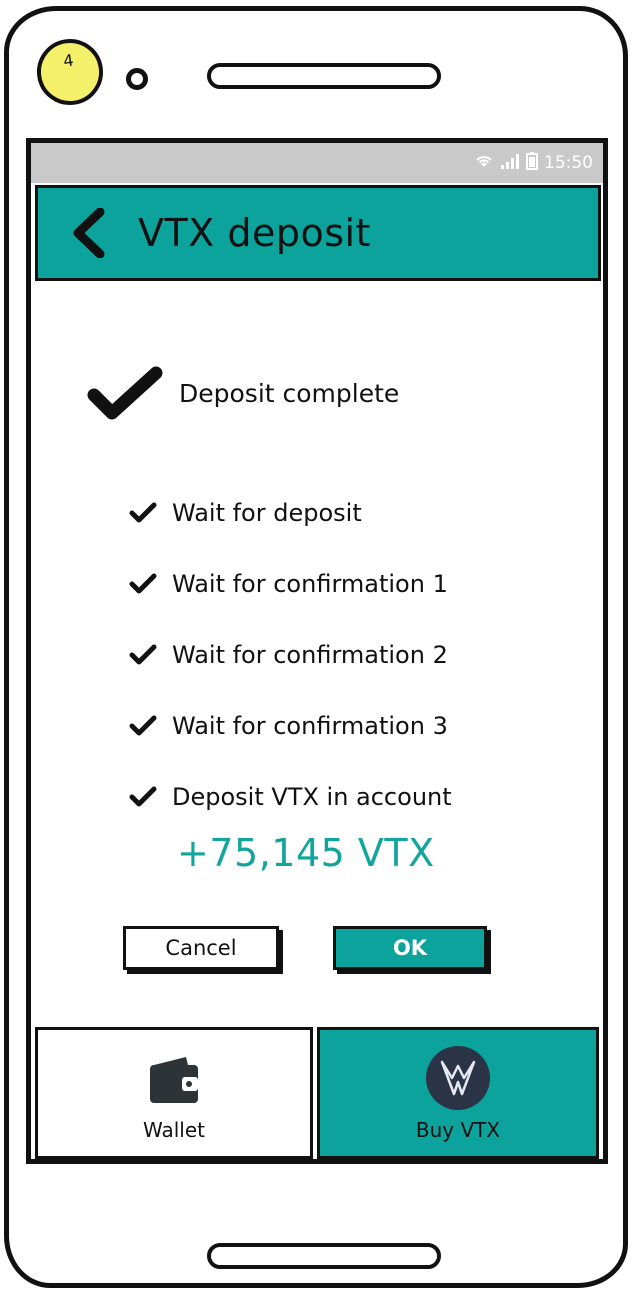  I want to click on wallet-icon, so click(174, 1080).